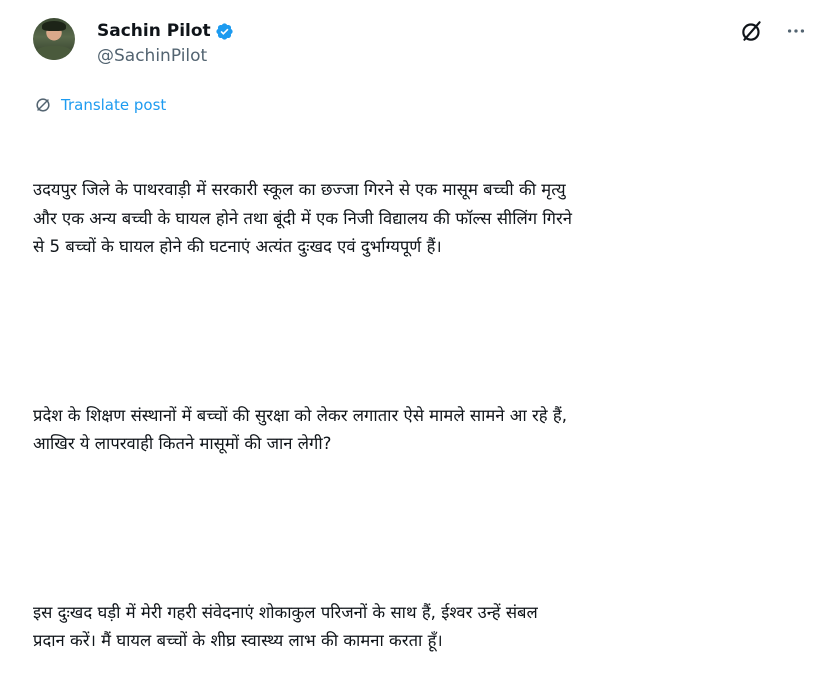 The width and height of the screenshot is (819, 684). What do you see at coordinates (54, 39) in the screenshot?
I see `avatar` at bounding box center [54, 39].